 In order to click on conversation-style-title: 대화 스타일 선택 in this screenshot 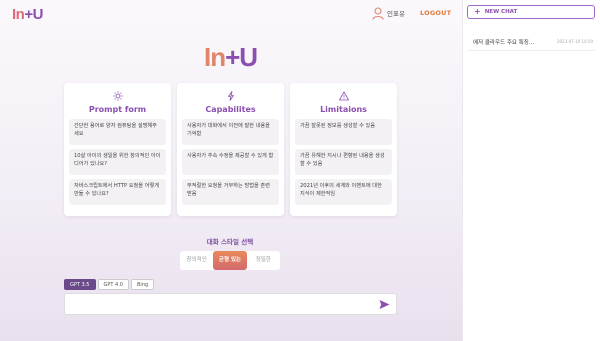, I will do `click(230, 242)`.